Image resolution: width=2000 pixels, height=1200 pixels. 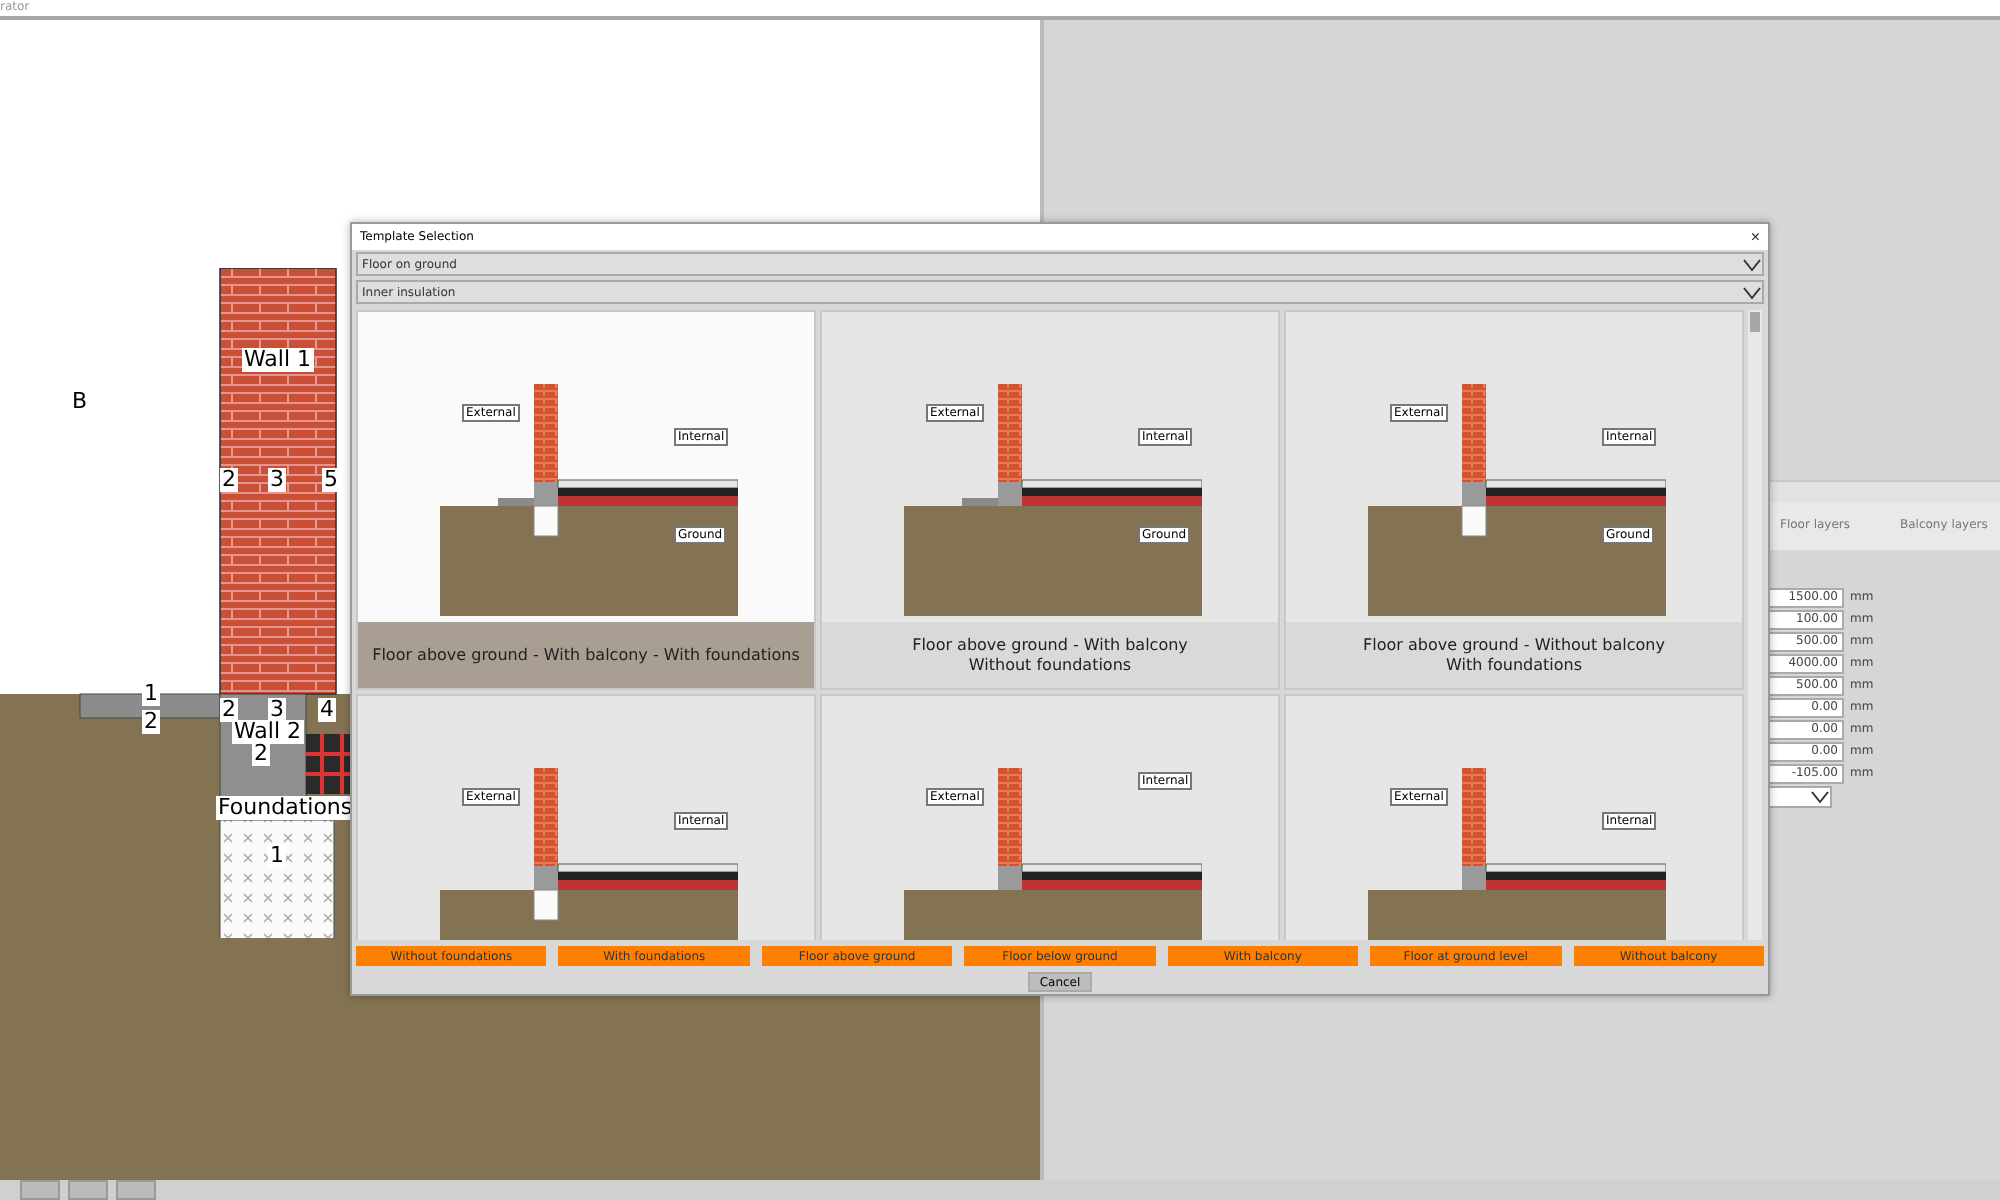 I want to click on template-caption: Floor above ground - With balcony Without foundations, so click(x=1050, y=655).